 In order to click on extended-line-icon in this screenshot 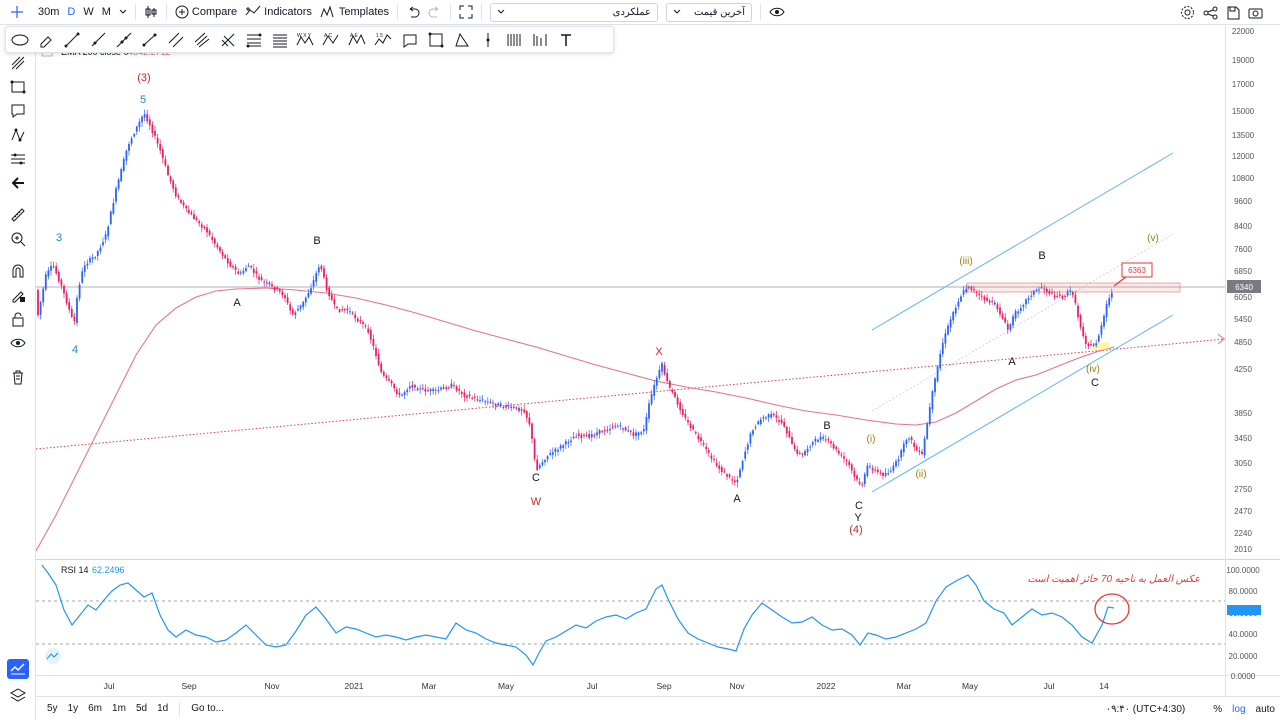, I will do `click(124, 40)`.